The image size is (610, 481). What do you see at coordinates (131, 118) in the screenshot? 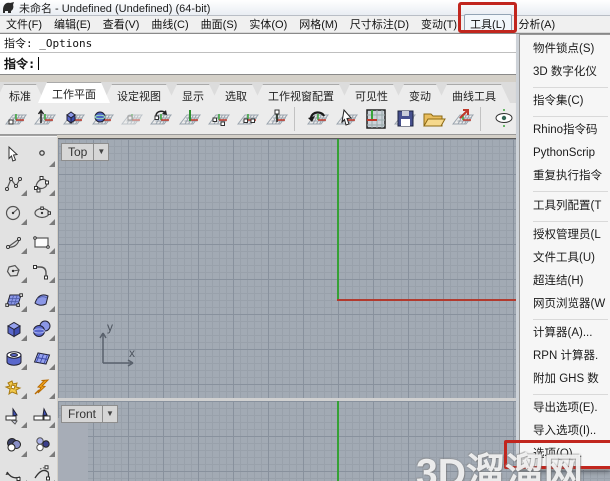
I see `cplane-previous-icon` at bounding box center [131, 118].